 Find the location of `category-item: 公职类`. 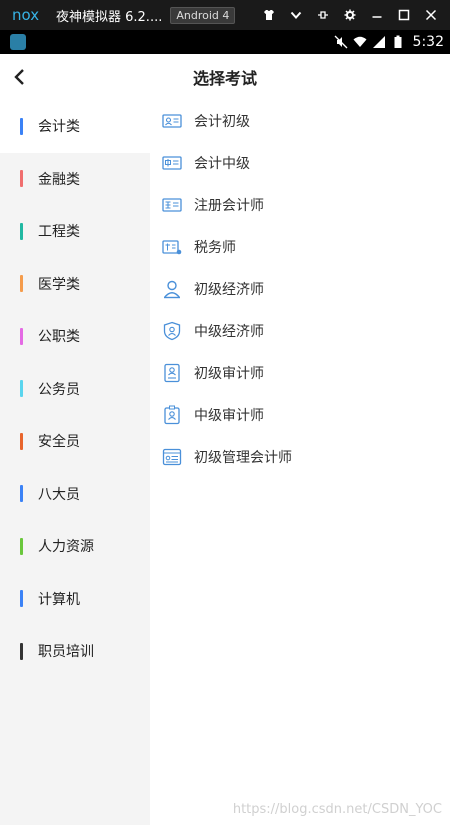

category-item: 公职类 is located at coordinates (75, 336).